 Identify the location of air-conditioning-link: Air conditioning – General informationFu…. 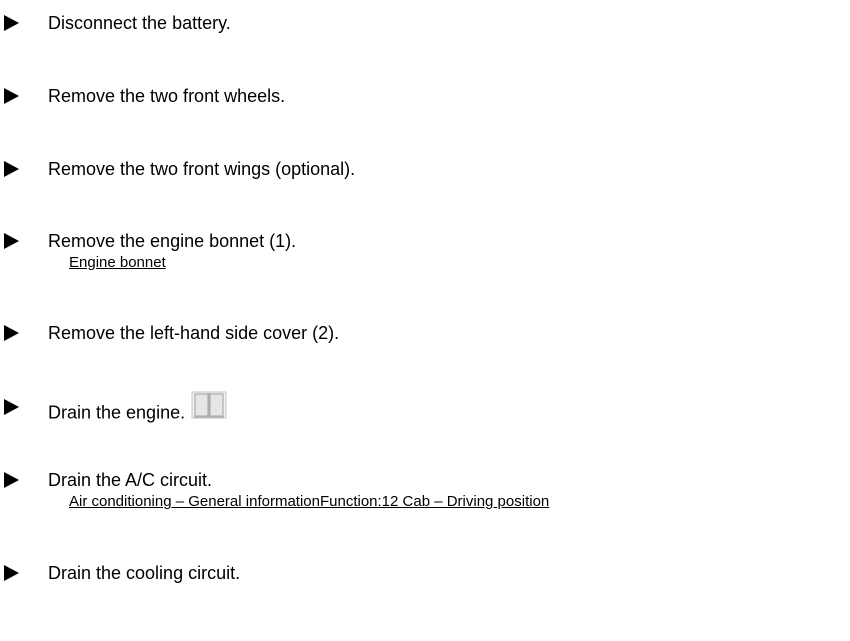
(309, 502).